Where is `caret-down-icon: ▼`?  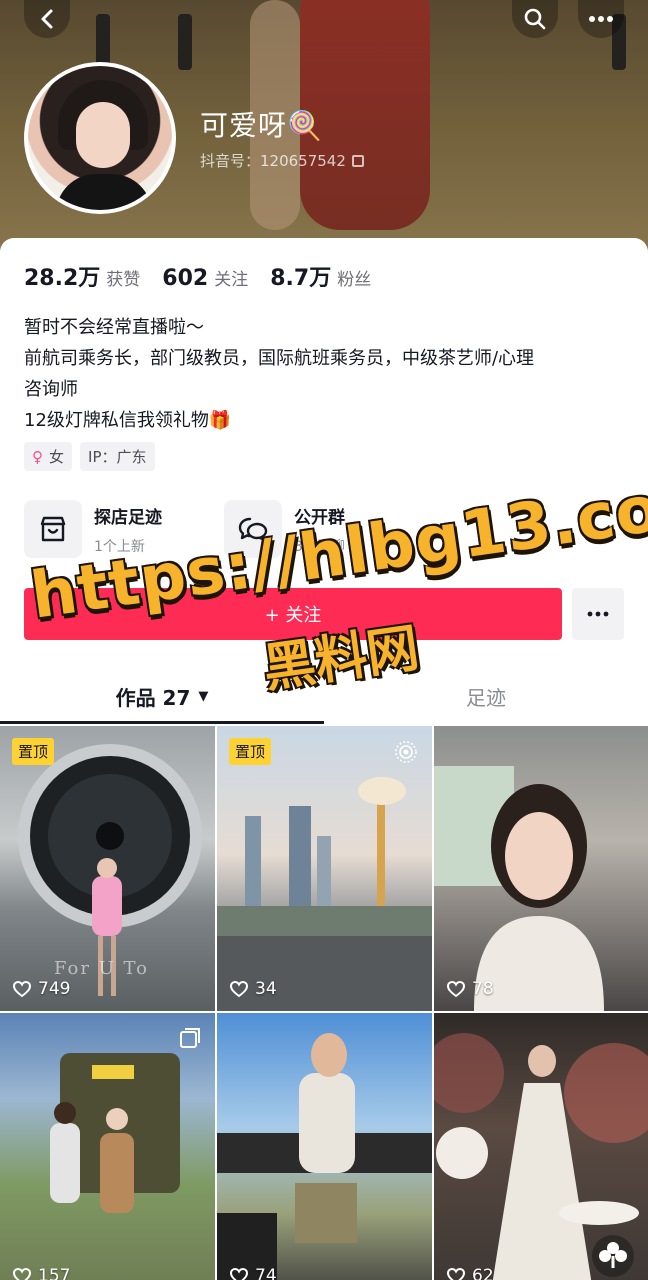 caret-down-icon: ▼ is located at coordinates (203, 696).